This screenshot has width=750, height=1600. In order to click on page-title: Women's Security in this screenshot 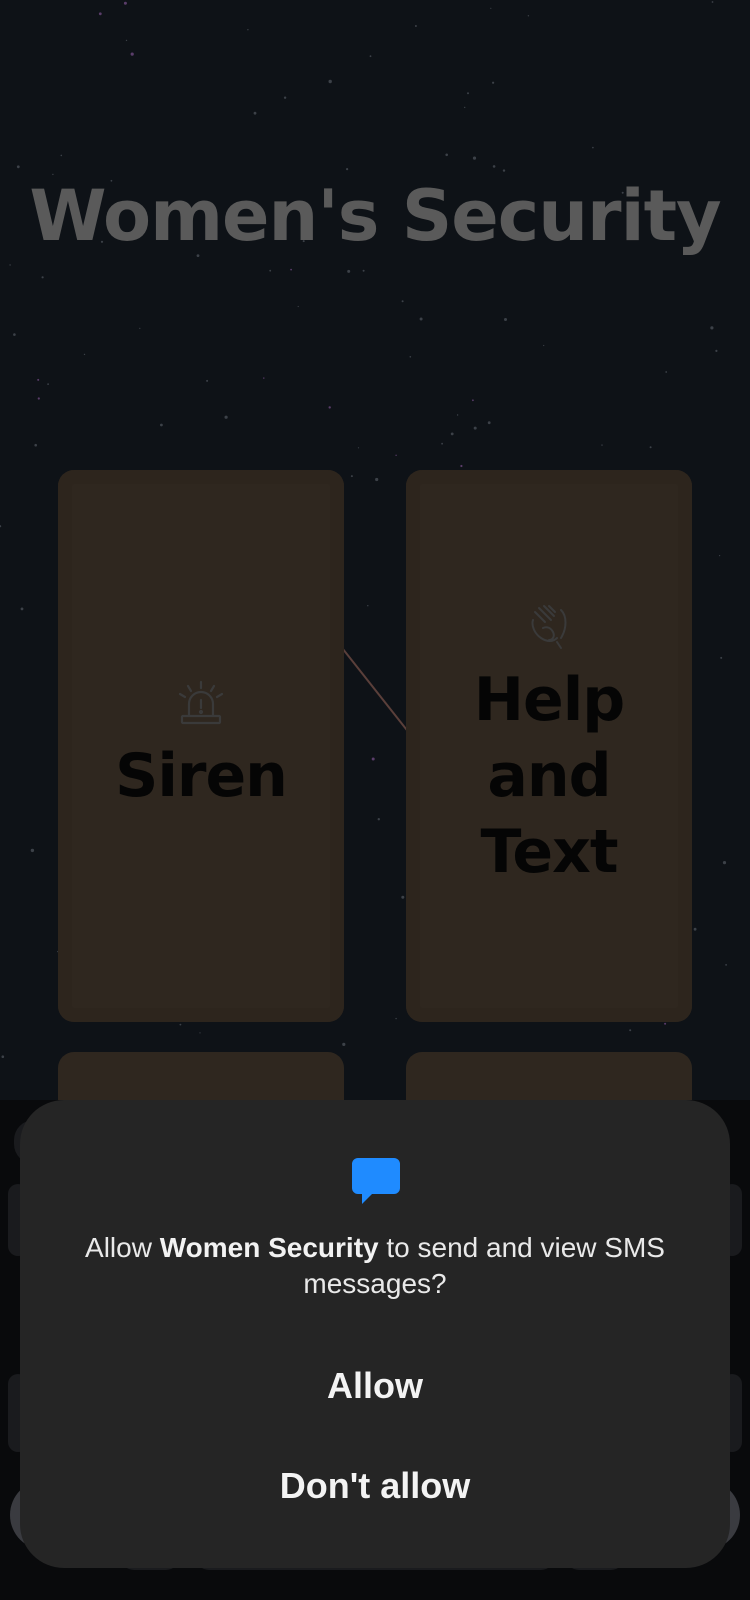, I will do `click(375, 216)`.